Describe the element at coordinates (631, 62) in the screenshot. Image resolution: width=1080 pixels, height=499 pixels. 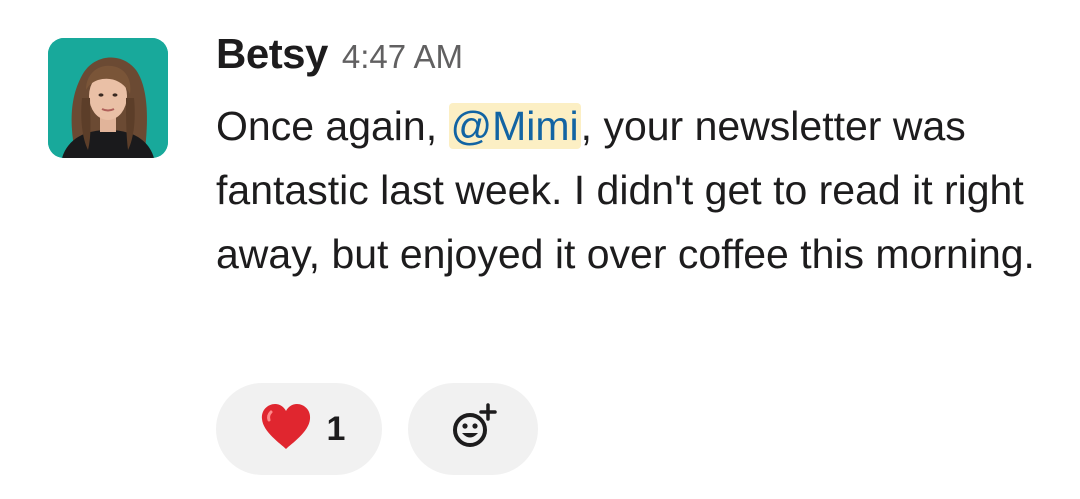
I see `message-header: Betsy 4:47 AM` at that location.